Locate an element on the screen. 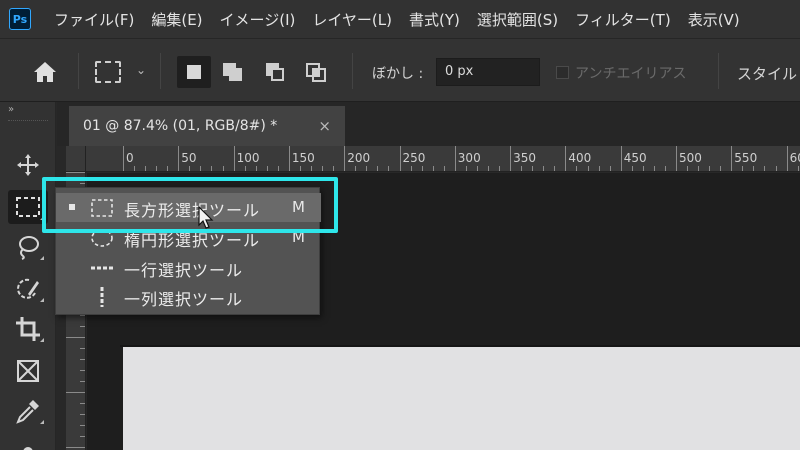  intersect-selection-button is located at coordinates (317, 72).